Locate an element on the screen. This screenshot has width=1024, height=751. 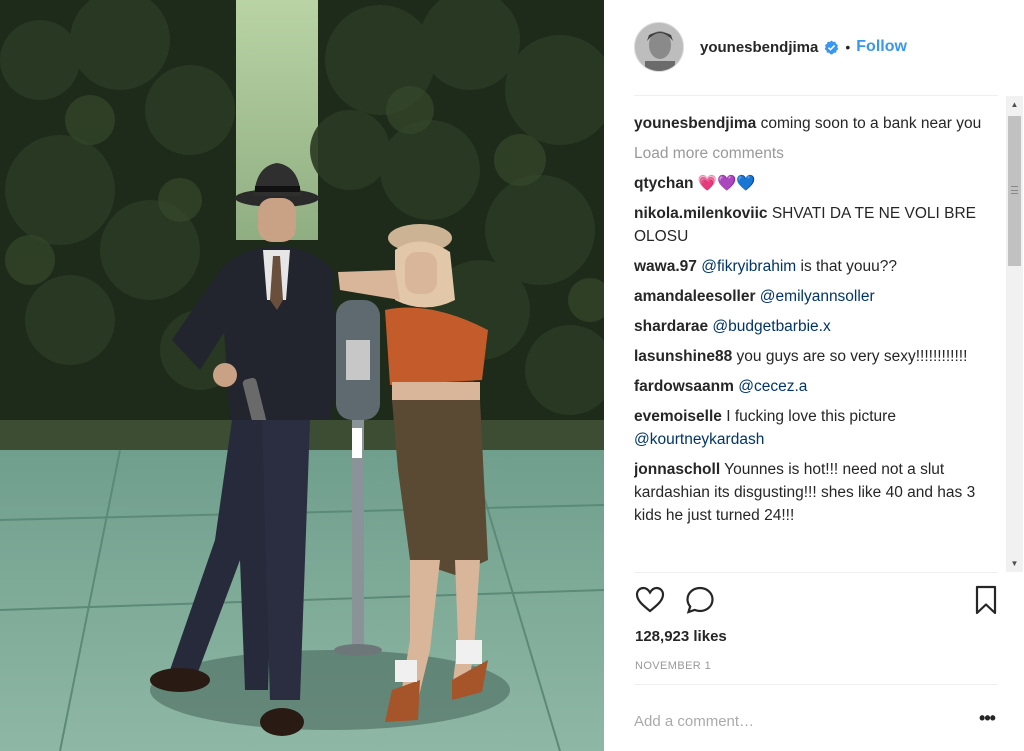
avatar-image is located at coordinates (659, 47).